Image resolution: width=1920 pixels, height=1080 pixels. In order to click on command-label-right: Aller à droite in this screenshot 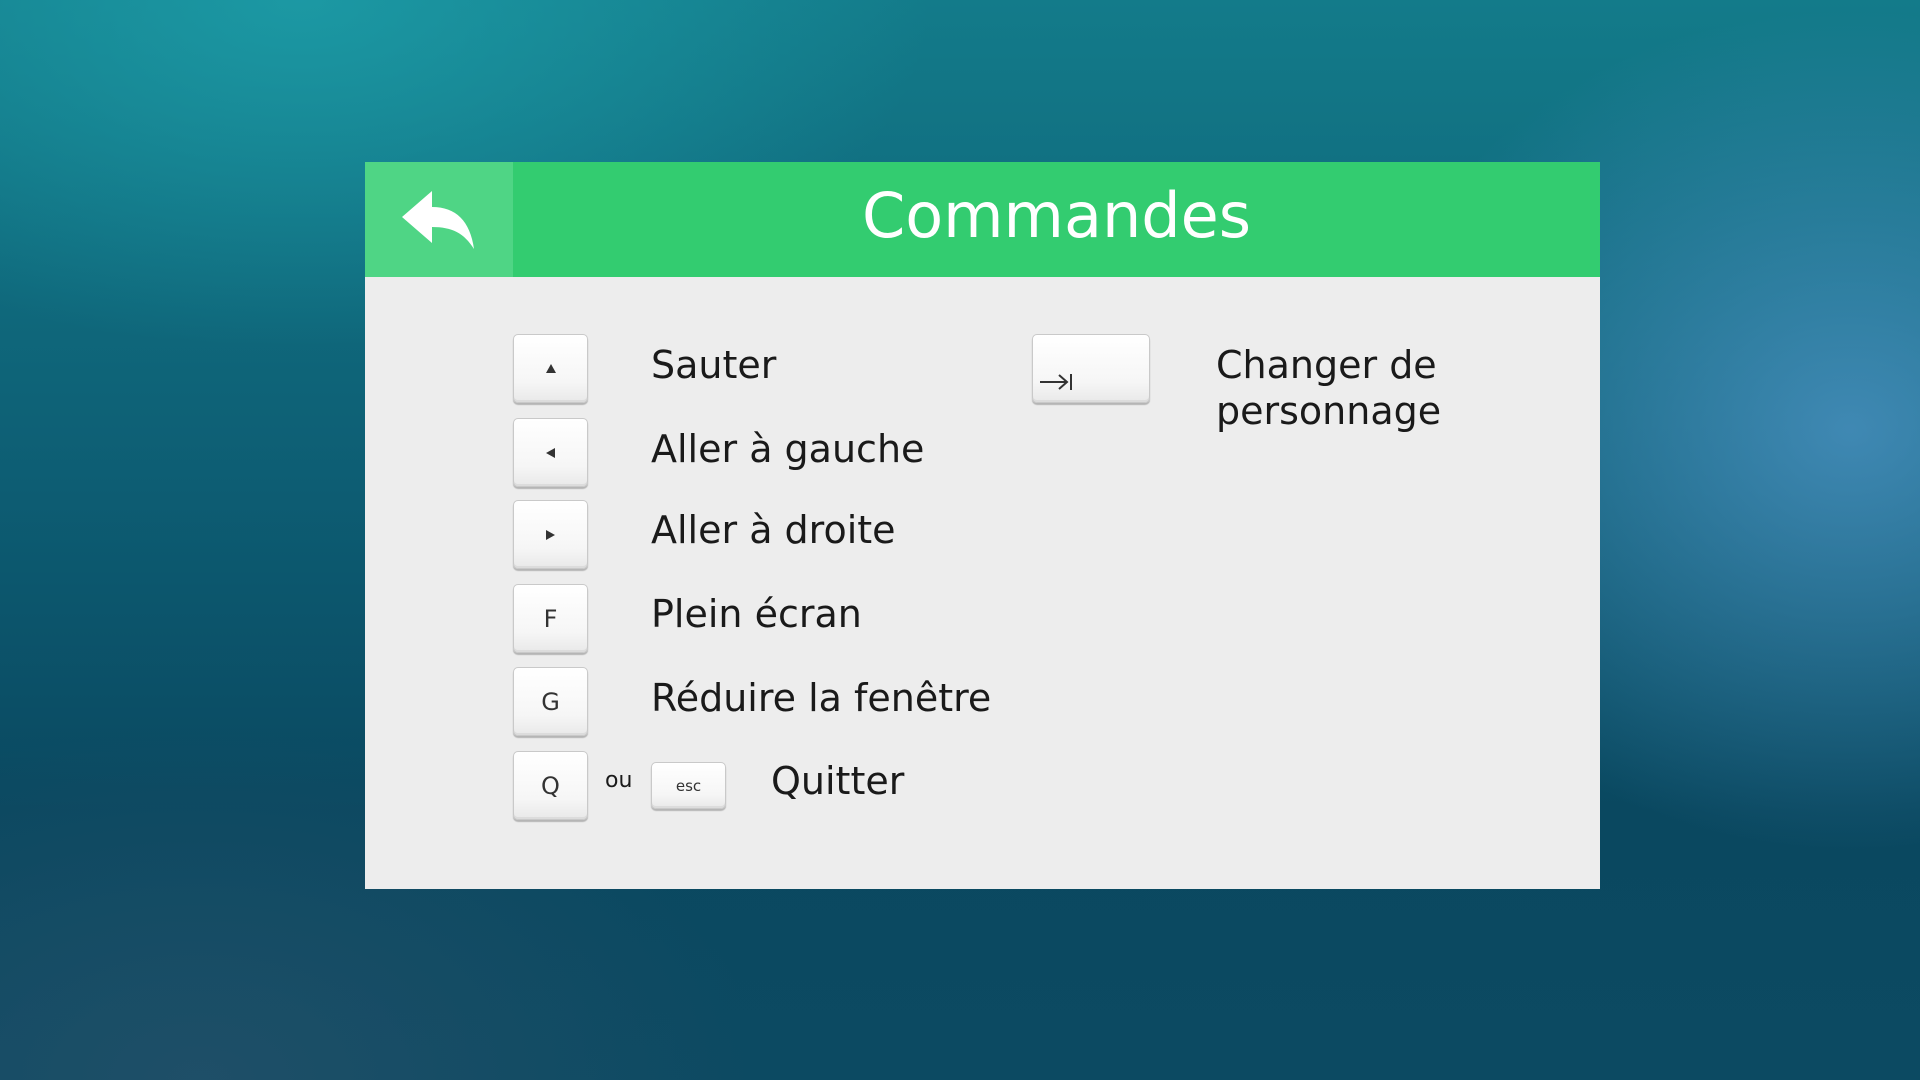, I will do `click(773, 530)`.